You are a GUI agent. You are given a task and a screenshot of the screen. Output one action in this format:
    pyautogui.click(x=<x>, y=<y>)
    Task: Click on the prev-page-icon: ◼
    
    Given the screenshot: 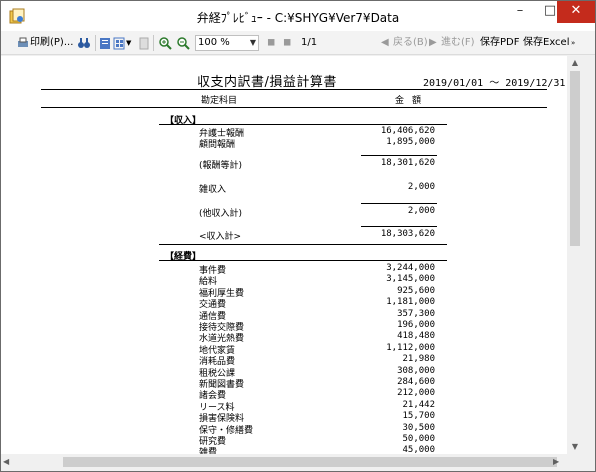 What is the action you would take?
    pyautogui.click(x=287, y=43)
    